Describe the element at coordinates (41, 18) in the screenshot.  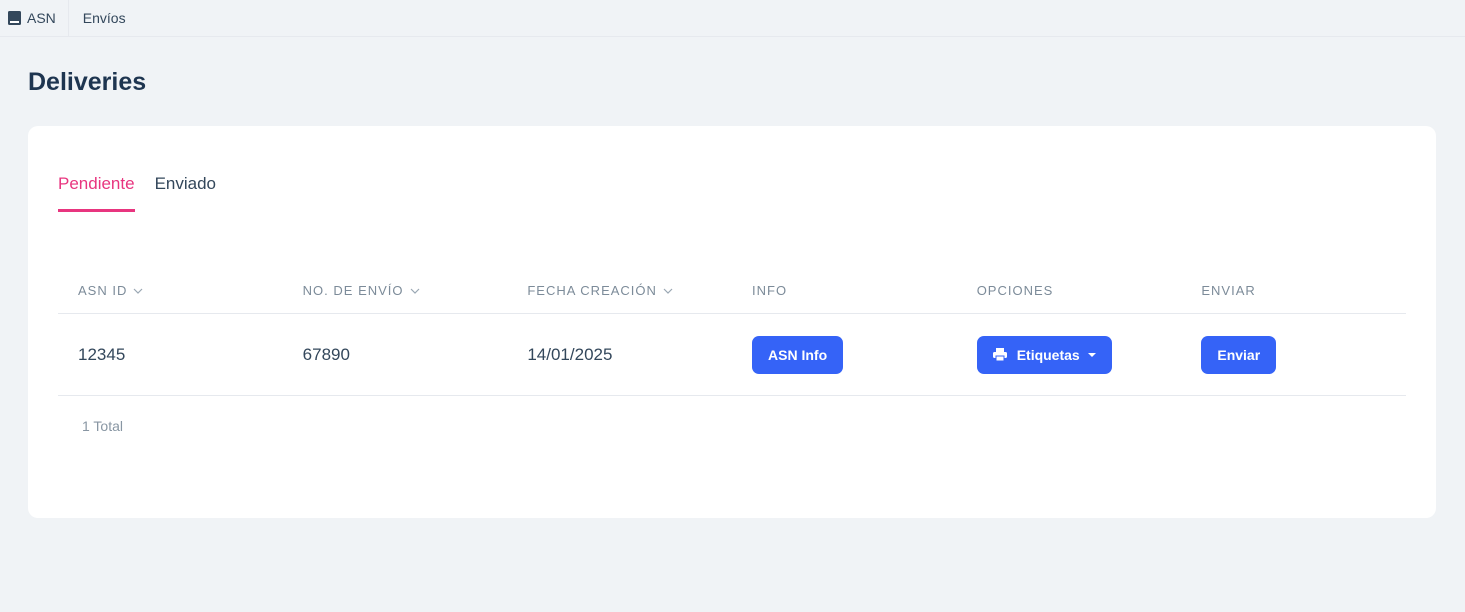
I see `breadcrumb-asn-label: ASN` at that location.